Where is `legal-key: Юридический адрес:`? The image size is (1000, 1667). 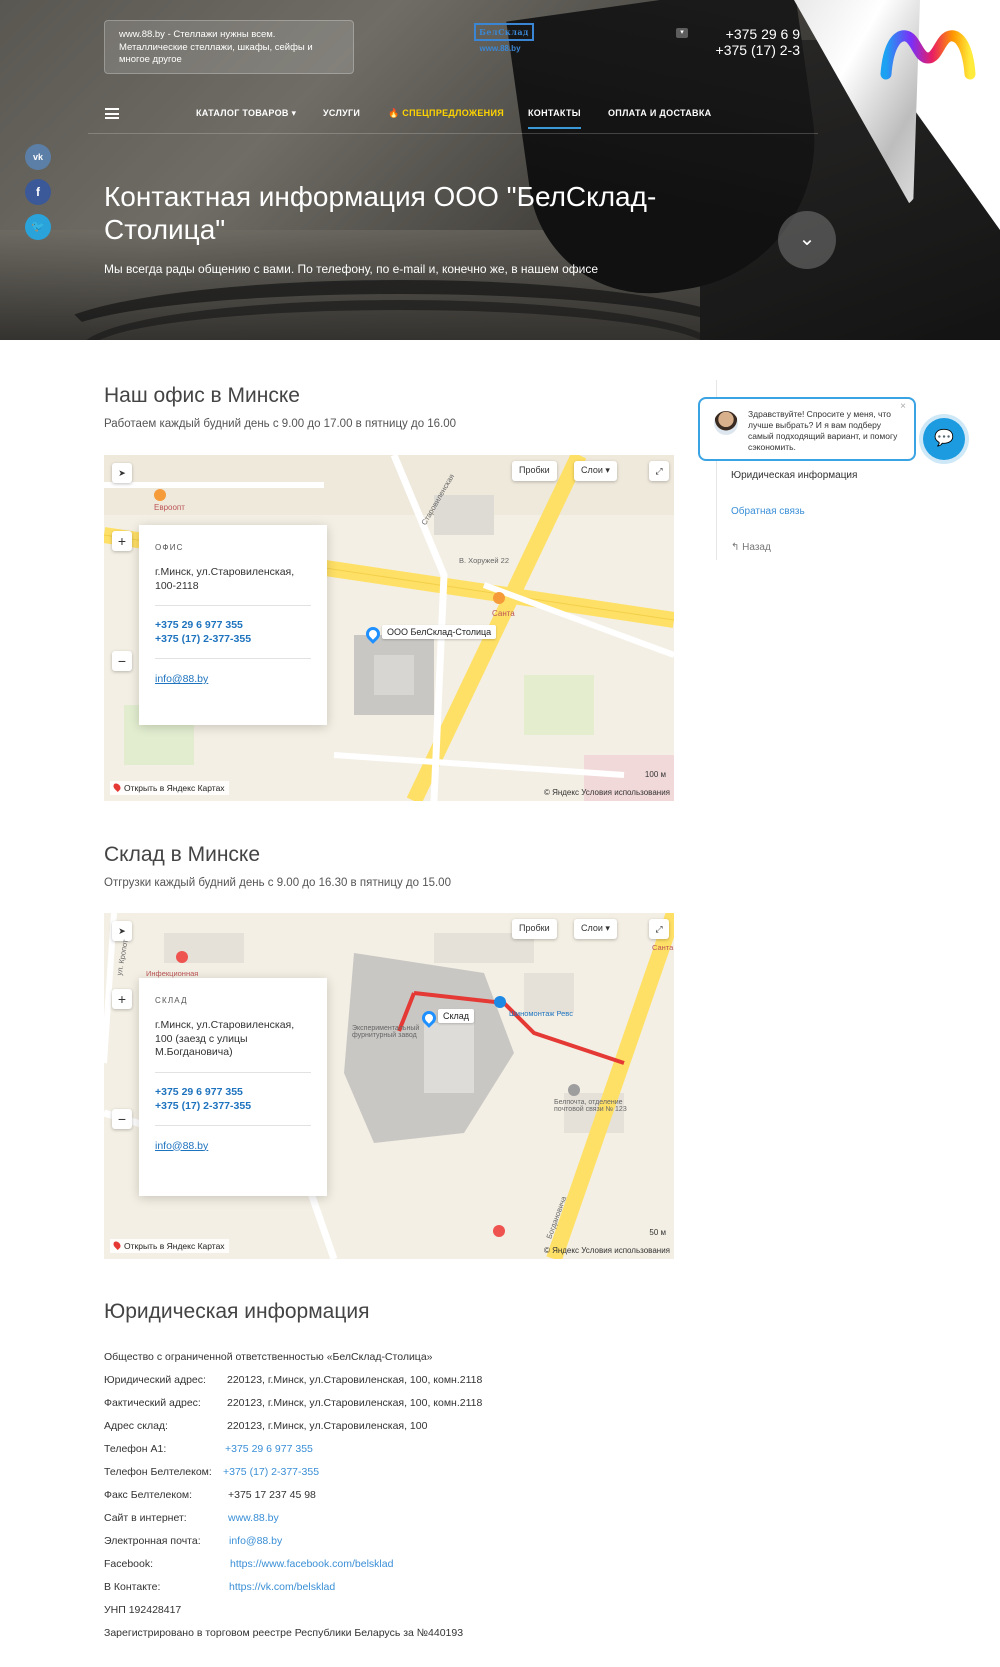 legal-key: Юридический адрес: is located at coordinates (155, 1380).